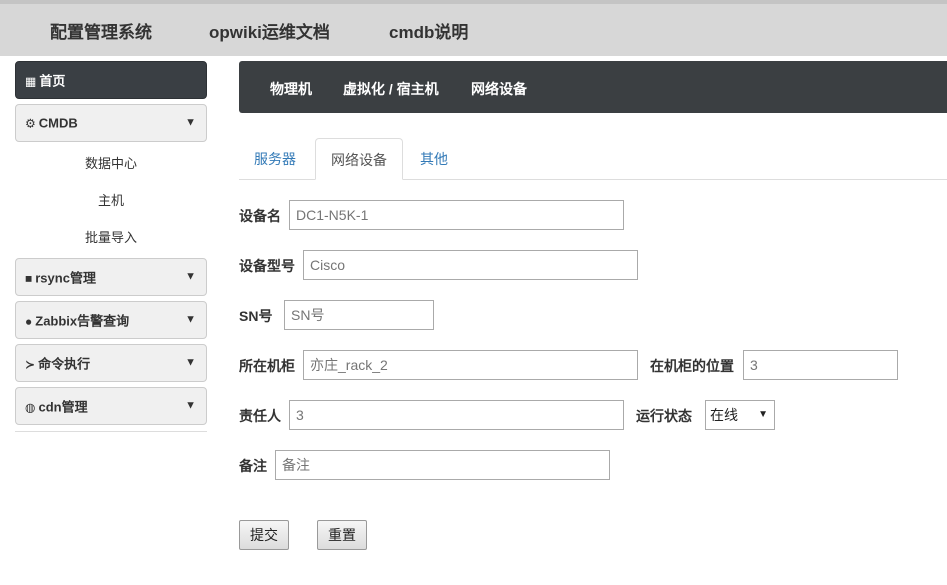  I want to click on status-select-value: 在线, so click(724, 415).